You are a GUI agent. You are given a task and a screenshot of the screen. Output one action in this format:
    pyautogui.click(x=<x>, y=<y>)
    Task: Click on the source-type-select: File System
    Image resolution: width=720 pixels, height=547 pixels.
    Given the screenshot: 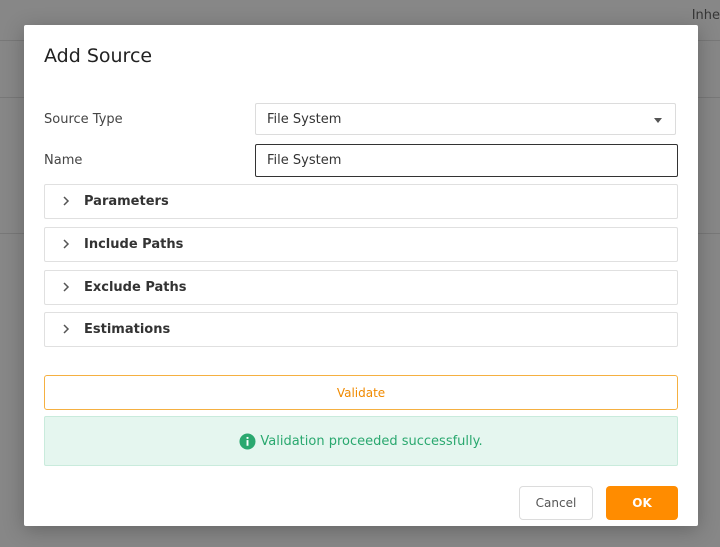 What is the action you would take?
    pyautogui.click(x=465, y=119)
    